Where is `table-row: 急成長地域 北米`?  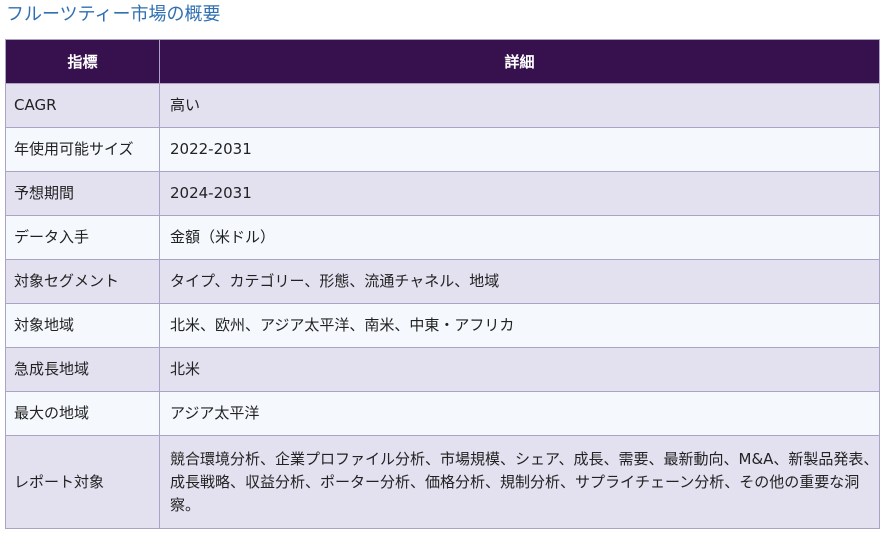 table-row: 急成長地域 北米 is located at coordinates (442, 369).